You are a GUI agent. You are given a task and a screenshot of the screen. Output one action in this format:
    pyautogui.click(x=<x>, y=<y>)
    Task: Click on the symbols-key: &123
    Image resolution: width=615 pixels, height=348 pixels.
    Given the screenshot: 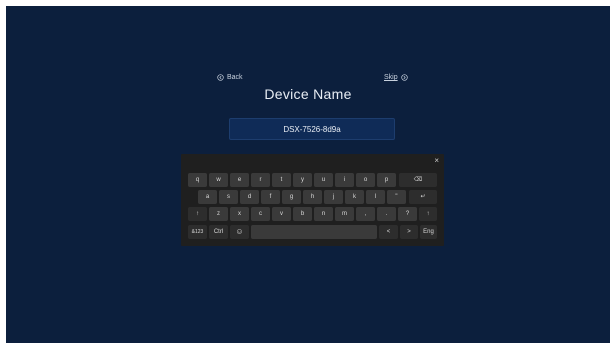 What is the action you would take?
    pyautogui.click(x=197, y=232)
    